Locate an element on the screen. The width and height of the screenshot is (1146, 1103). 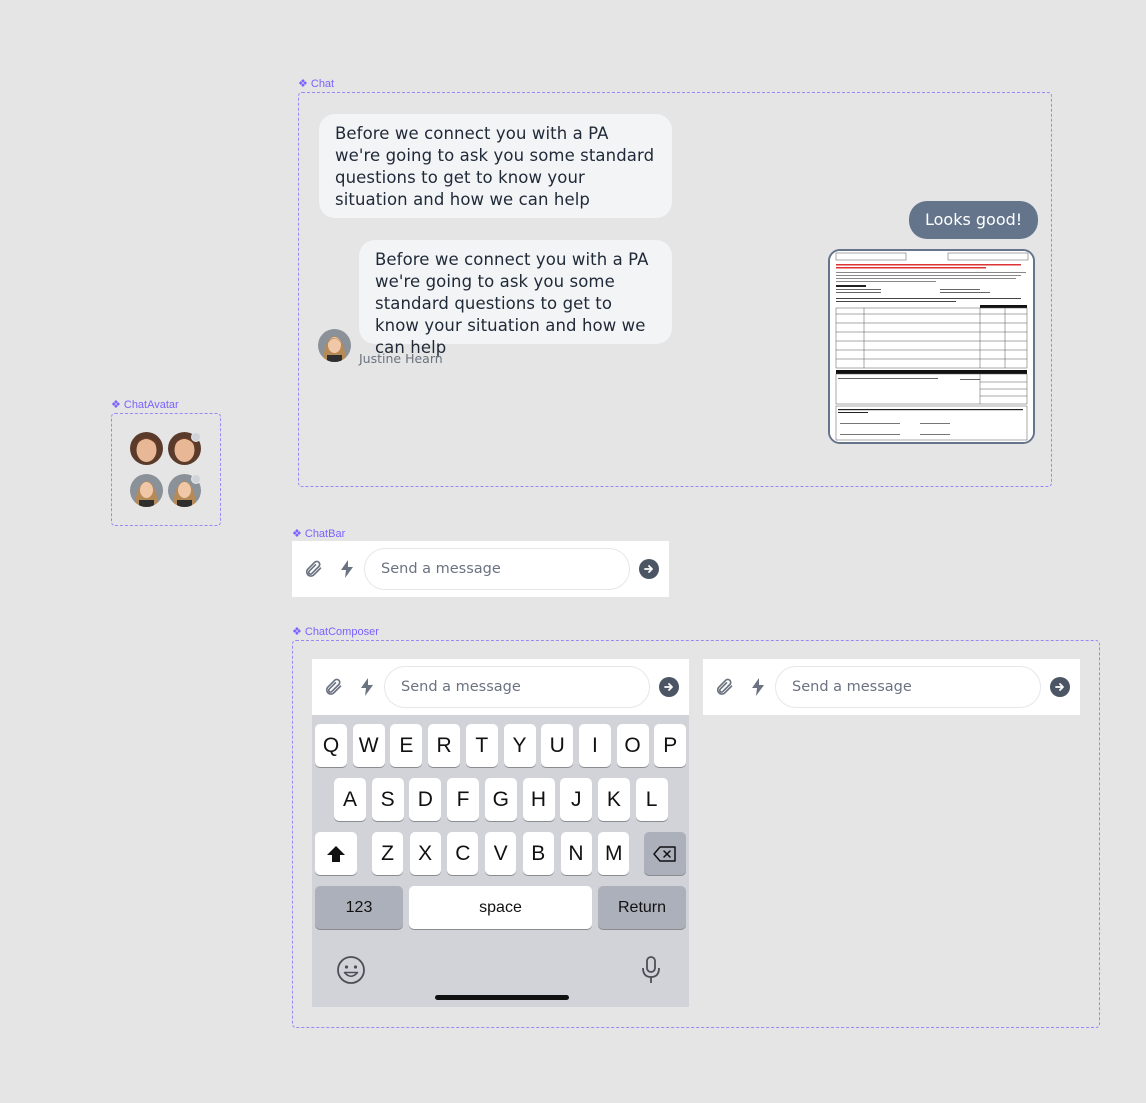
key-d: D is located at coordinates (425, 799).